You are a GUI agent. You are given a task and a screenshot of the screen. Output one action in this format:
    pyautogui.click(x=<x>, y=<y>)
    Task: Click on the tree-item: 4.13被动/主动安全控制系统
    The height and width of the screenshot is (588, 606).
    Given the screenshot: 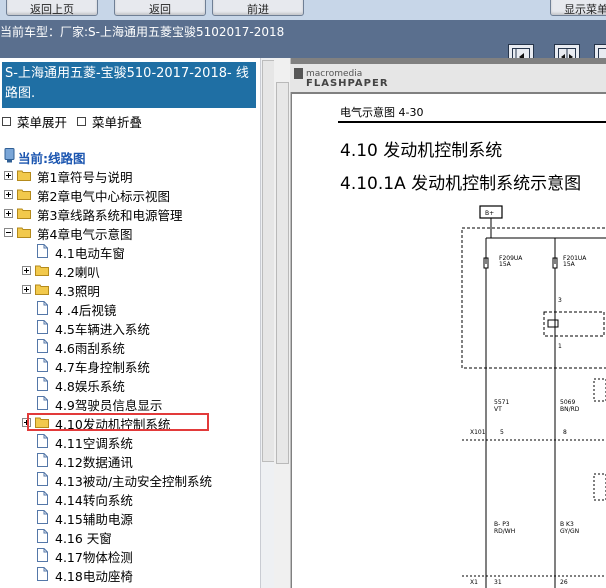 What is the action you would take?
    pyautogui.click(x=129, y=479)
    